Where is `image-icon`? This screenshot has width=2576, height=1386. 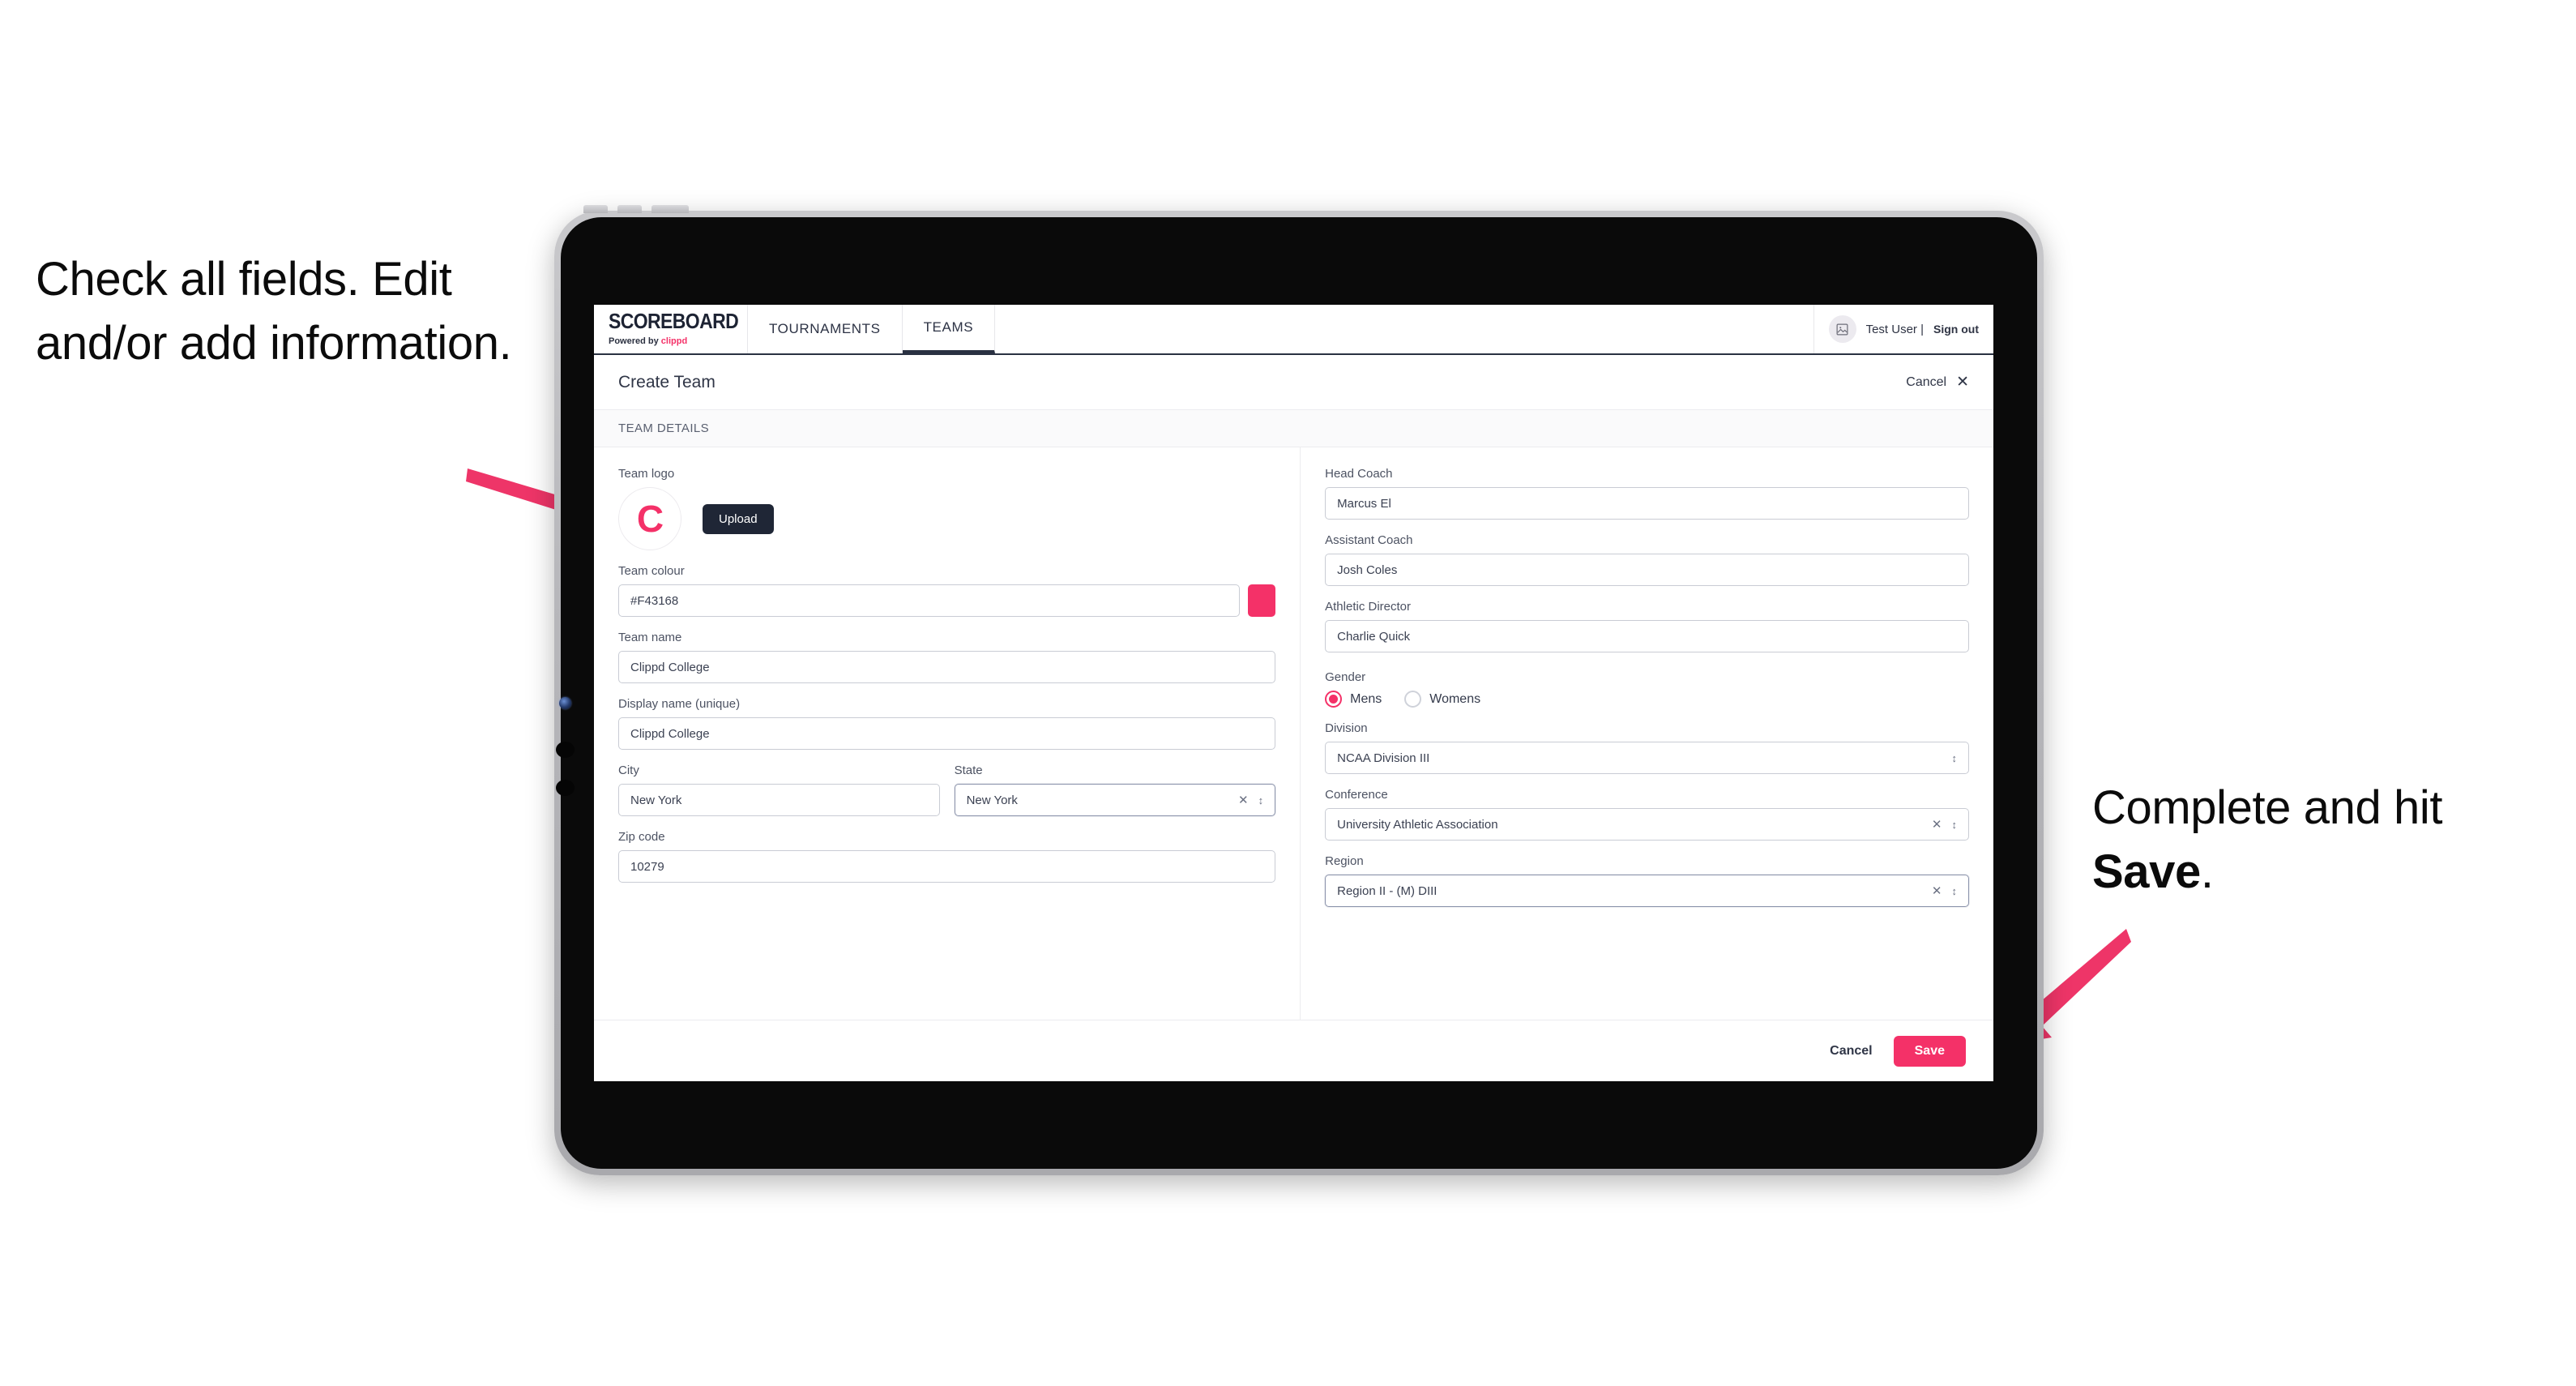
image-icon is located at coordinates (1842, 329).